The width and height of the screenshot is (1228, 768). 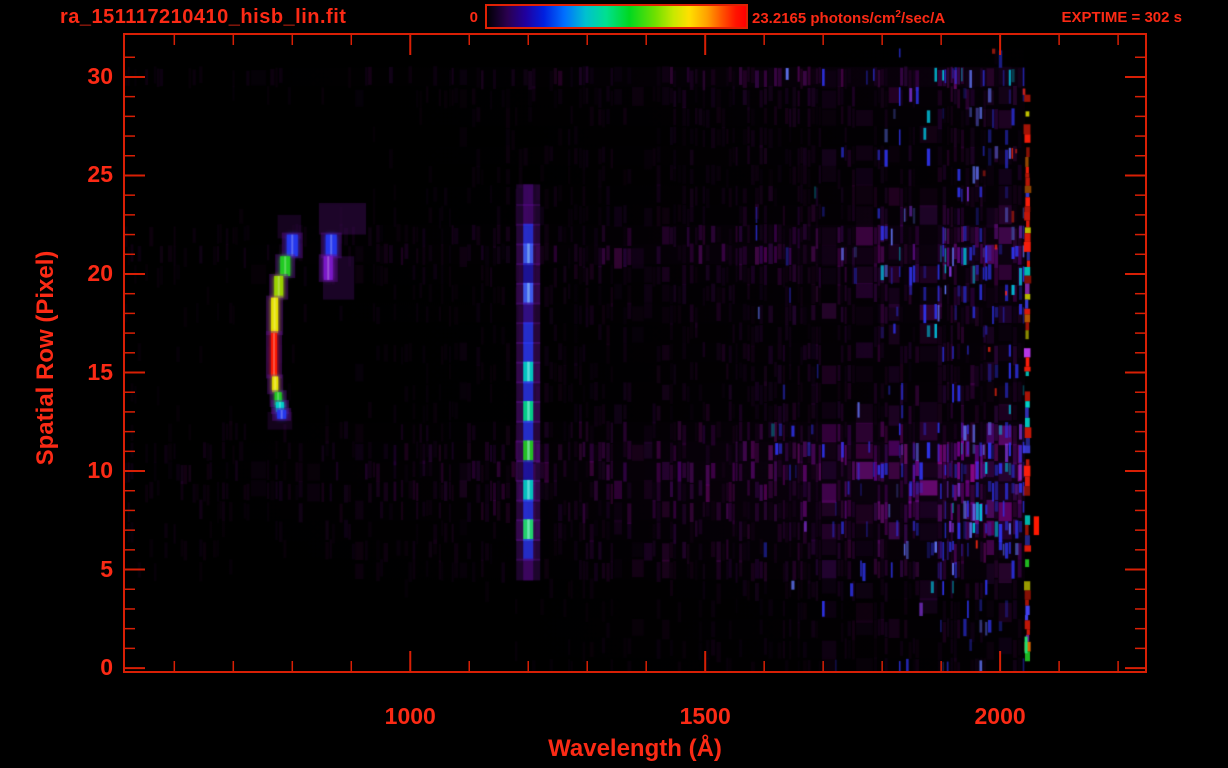 I want to click on exptime-label: EXPTIME = 302 s, so click(x=1121, y=17).